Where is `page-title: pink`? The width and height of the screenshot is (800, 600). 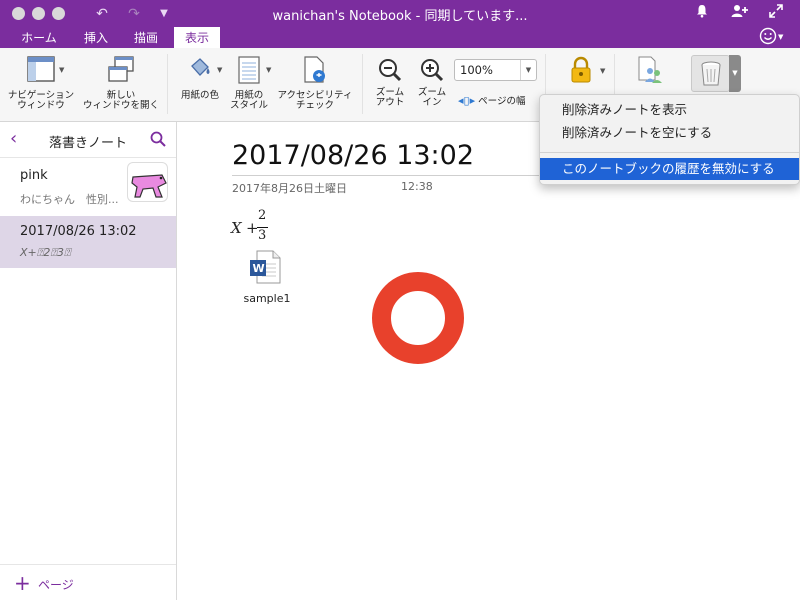
page-title: pink is located at coordinates (34, 175).